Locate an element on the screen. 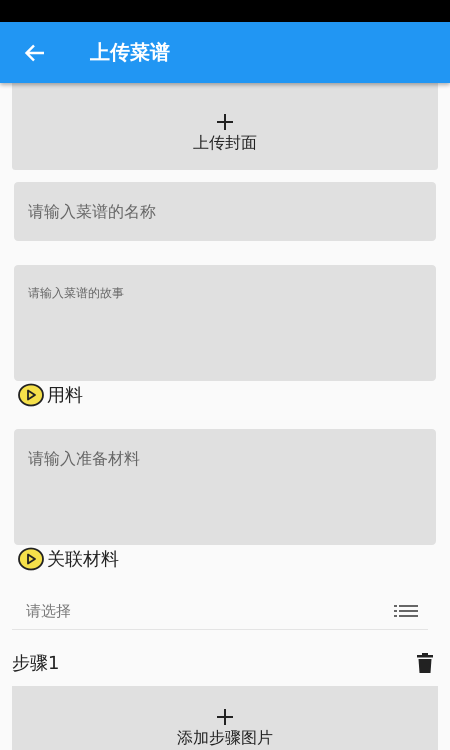  recipe-story-field: 请输入菜谱的故事 is located at coordinates (225, 323).